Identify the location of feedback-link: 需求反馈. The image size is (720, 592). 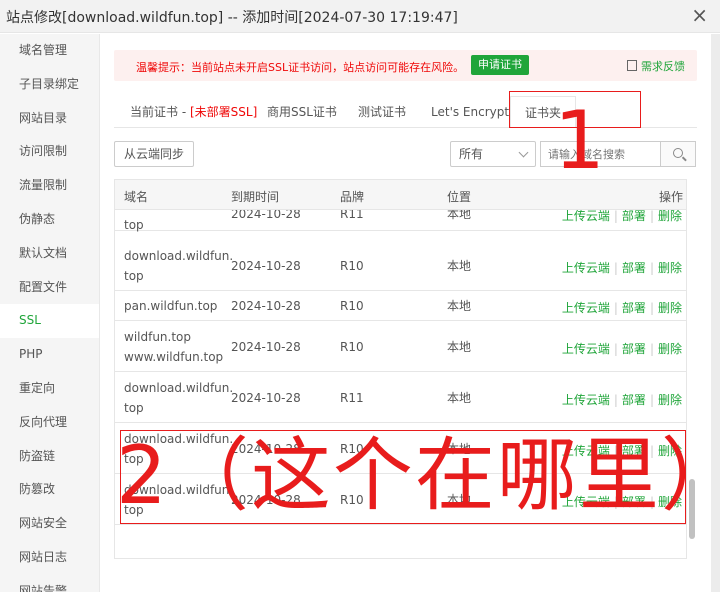
(656, 66).